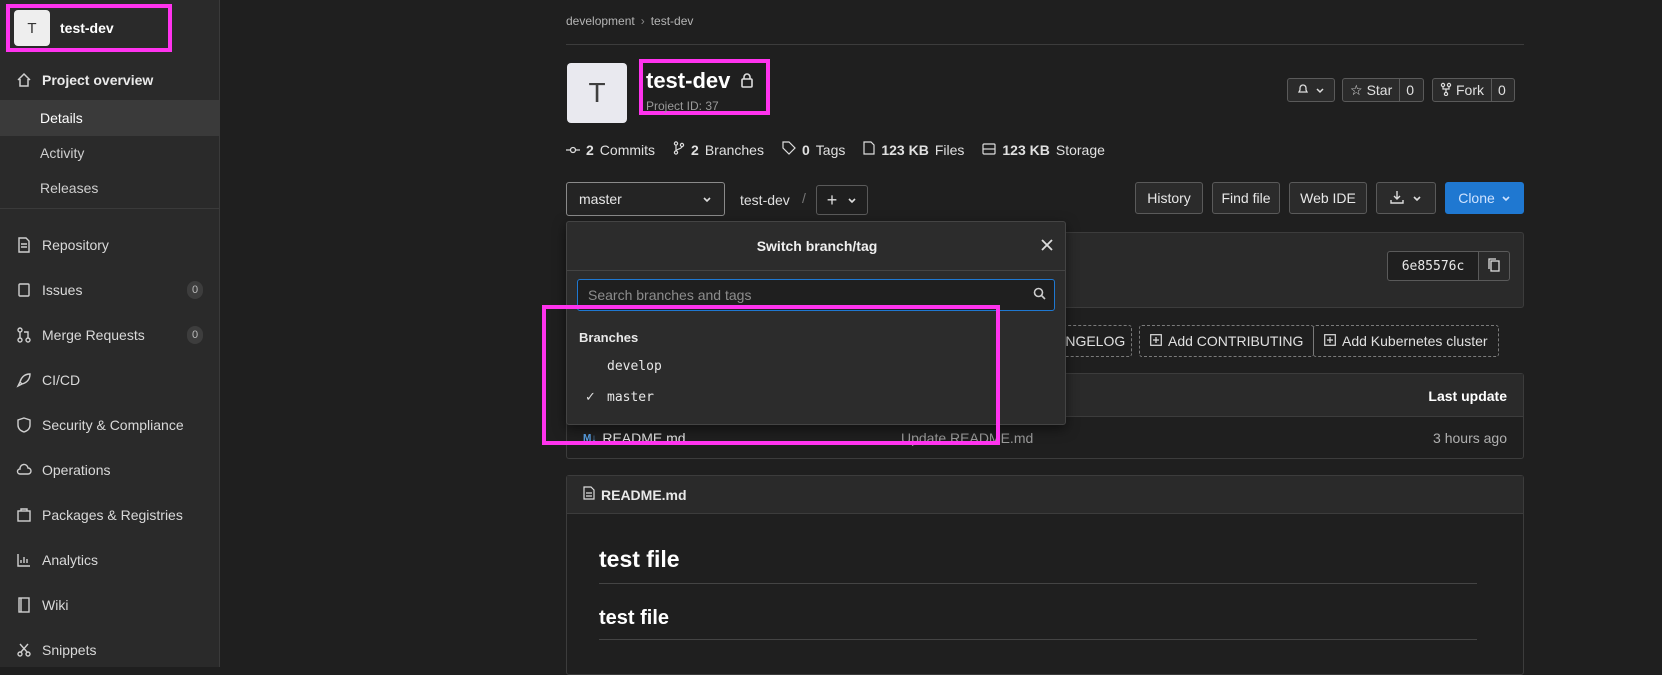 This screenshot has width=1662, height=675. What do you see at coordinates (1415, 341) in the screenshot?
I see `quick-action-label: Add Kubernetes cluster` at bounding box center [1415, 341].